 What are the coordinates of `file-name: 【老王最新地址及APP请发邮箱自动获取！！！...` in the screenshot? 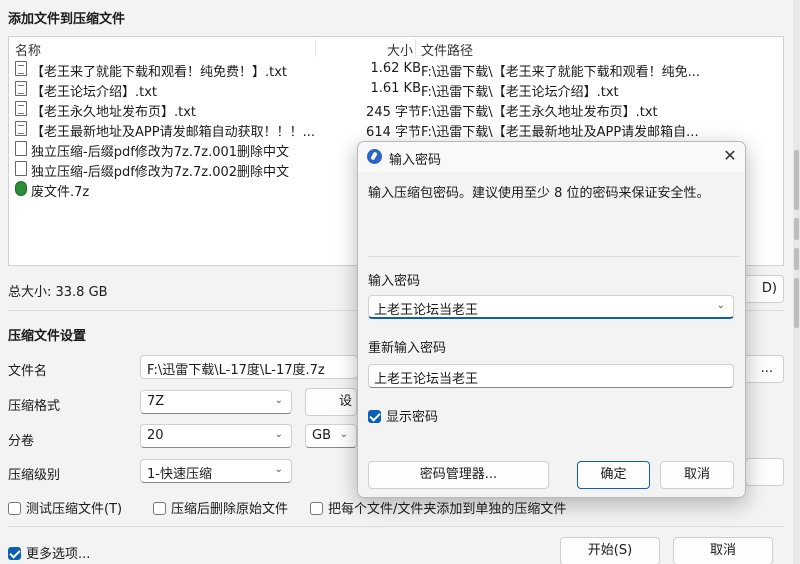 It's located at (173, 132).